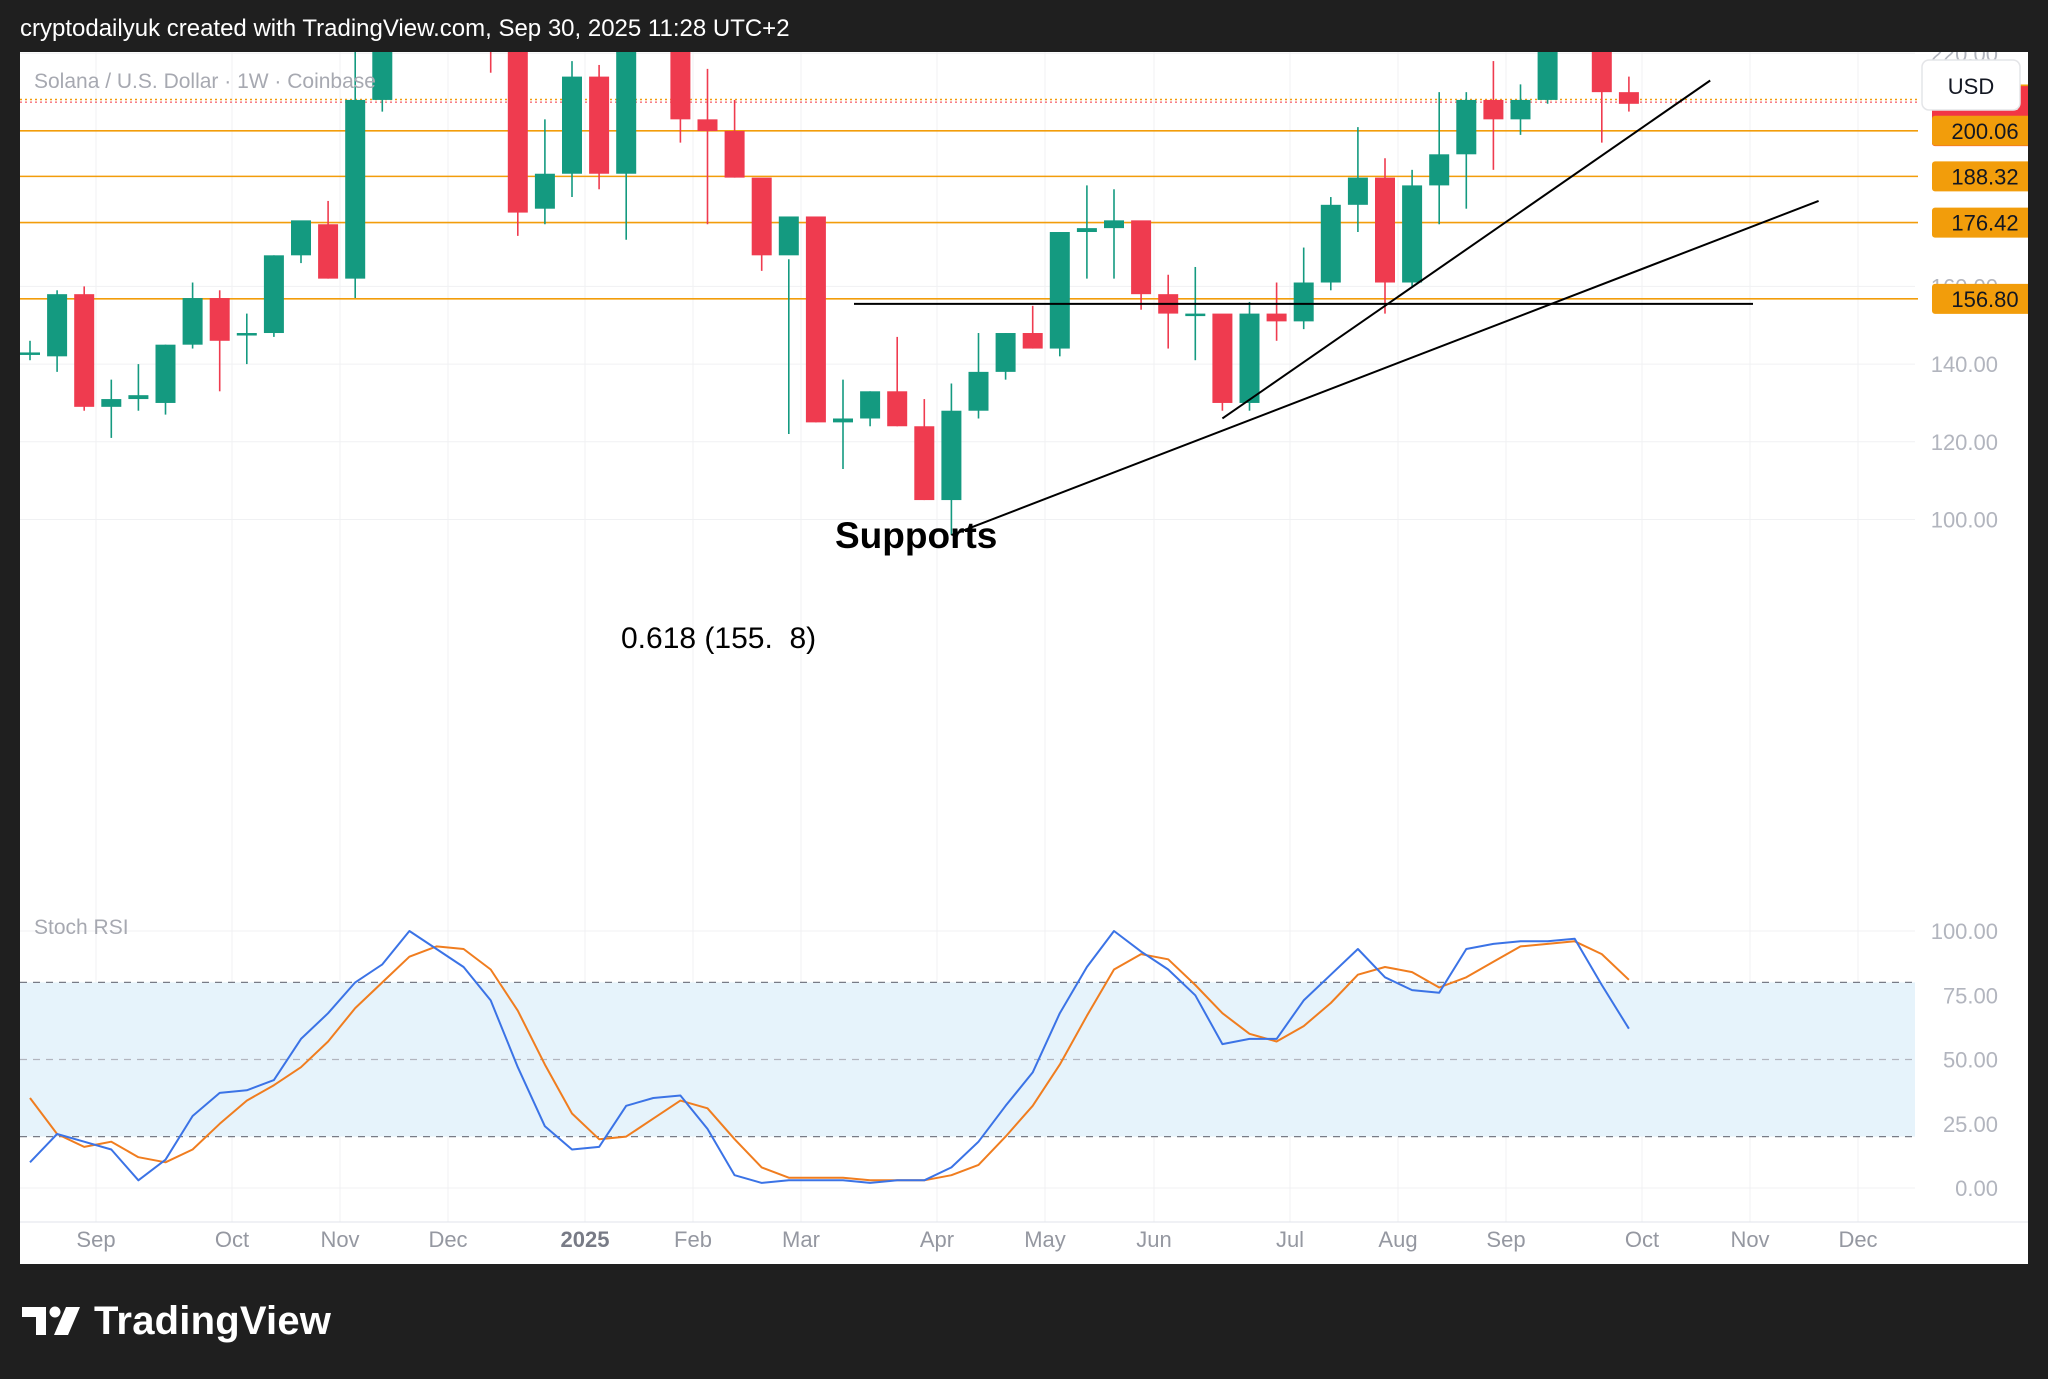 This screenshot has height=1379, width=2048. Describe the element at coordinates (916, 535) in the screenshot. I see `supports-annotation: Supports` at that location.